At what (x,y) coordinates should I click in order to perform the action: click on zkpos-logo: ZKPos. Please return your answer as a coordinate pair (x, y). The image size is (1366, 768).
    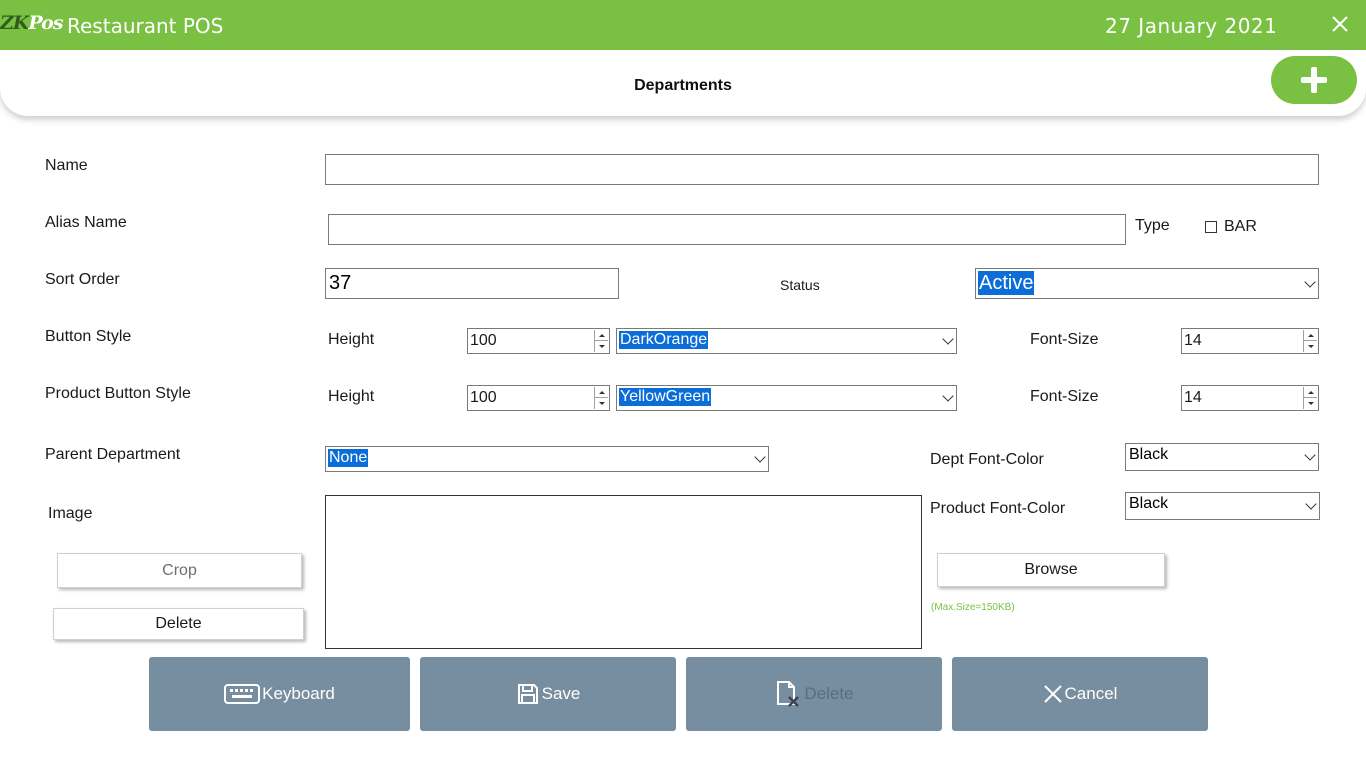
    Looking at the image, I should click on (32, 23).